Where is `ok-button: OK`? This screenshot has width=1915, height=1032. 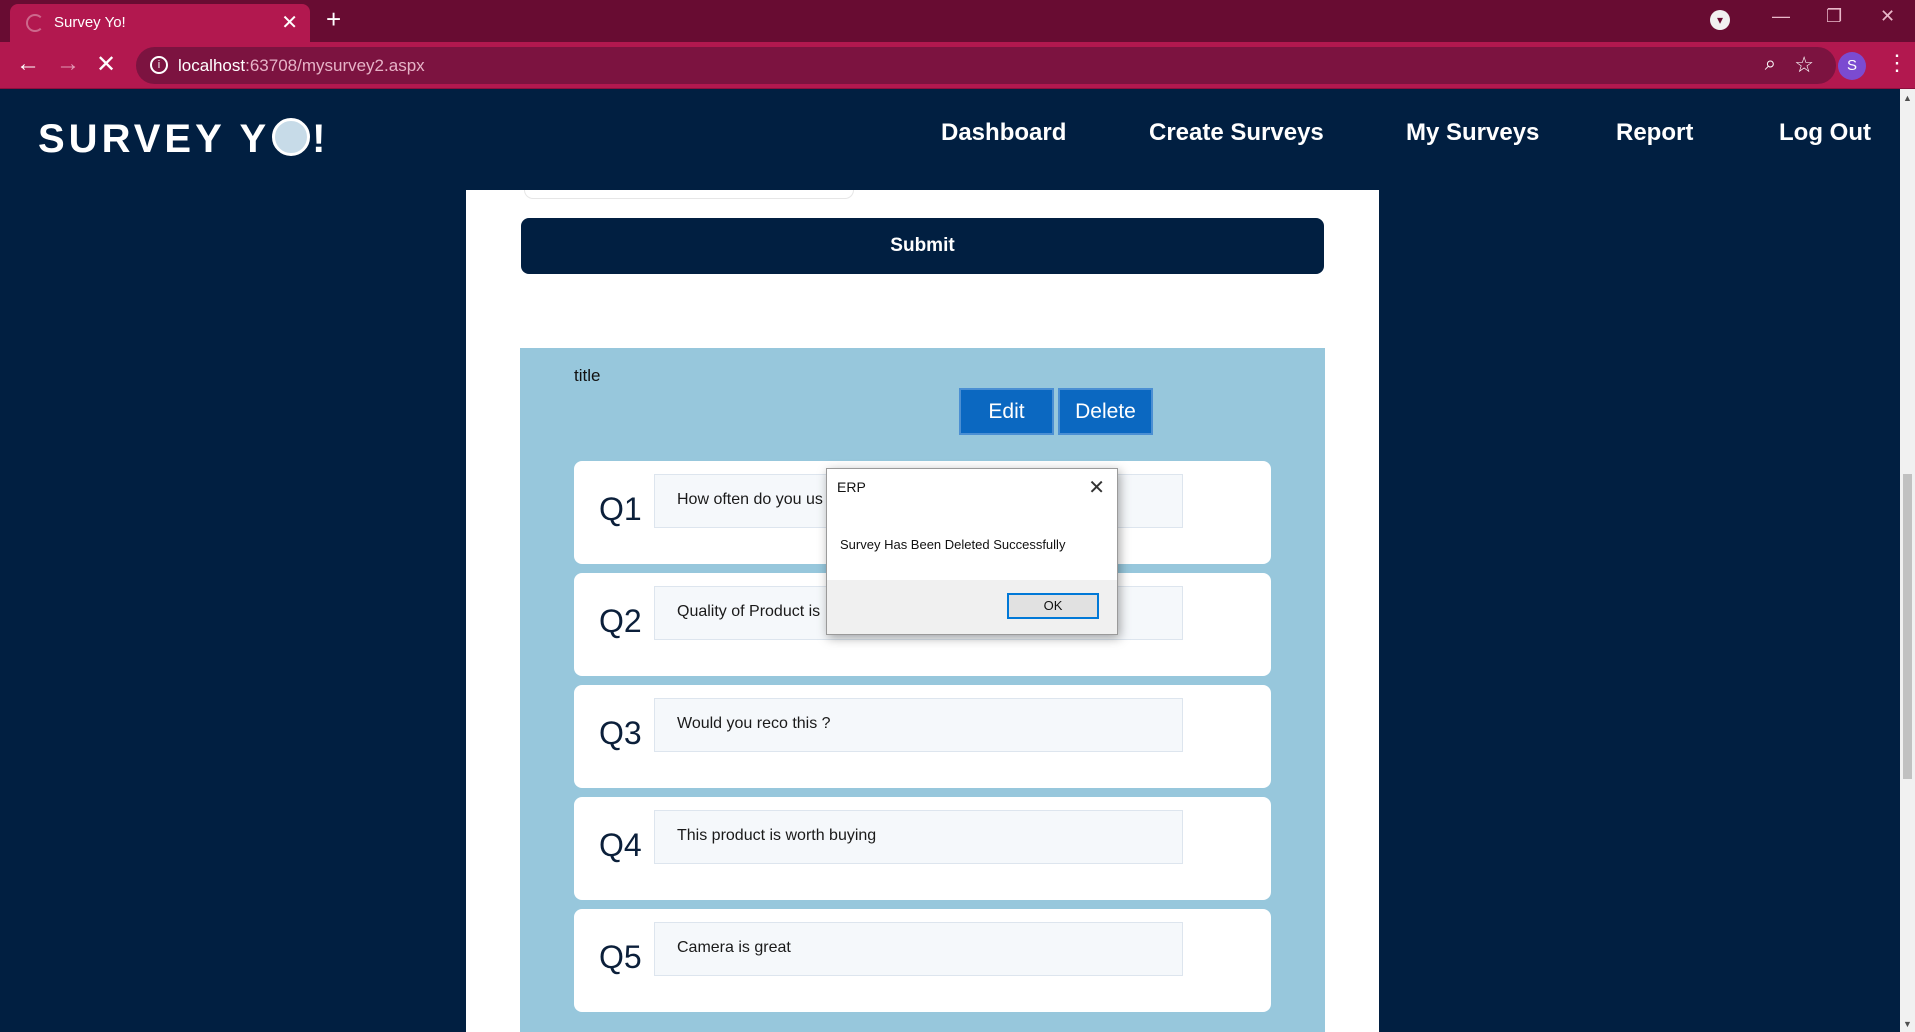
ok-button: OK is located at coordinates (1053, 606).